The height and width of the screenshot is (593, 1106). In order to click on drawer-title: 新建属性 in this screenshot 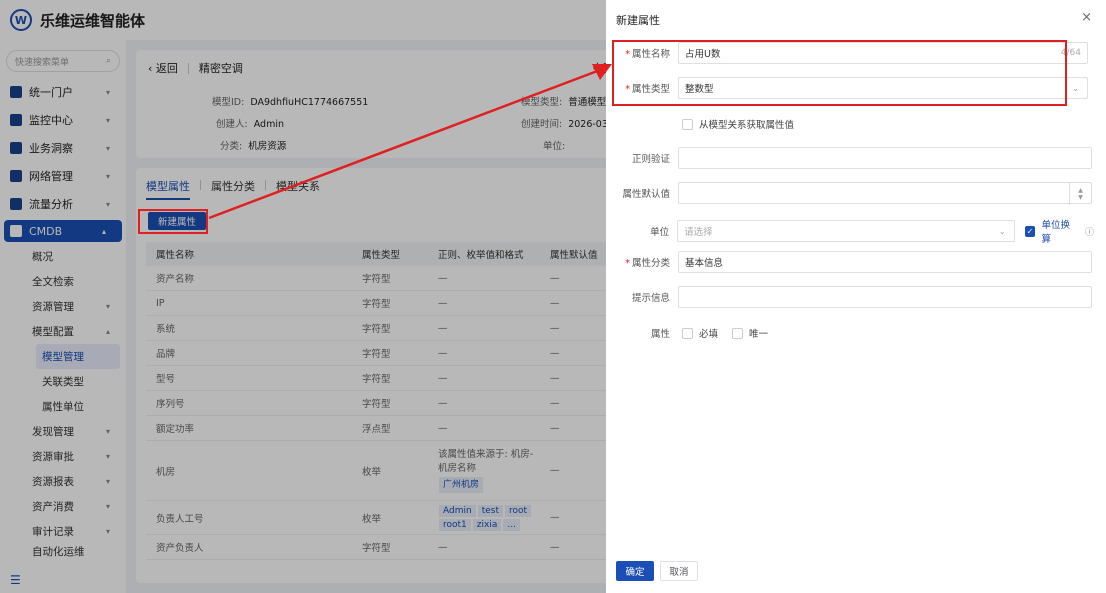, I will do `click(638, 20)`.